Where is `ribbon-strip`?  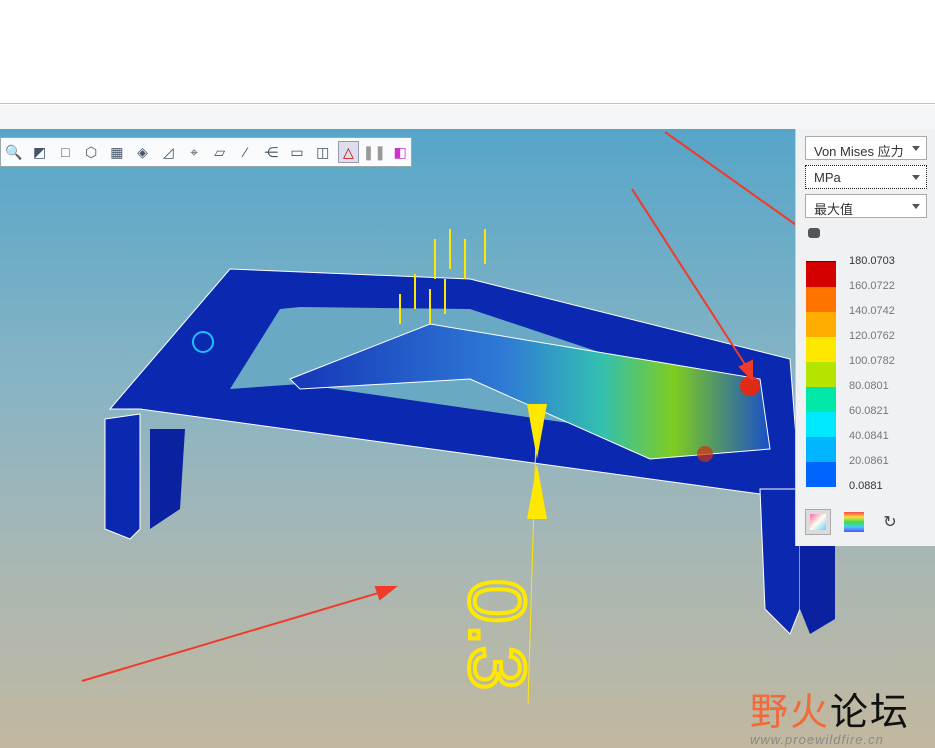 ribbon-strip is located at coordinates (467, 117).